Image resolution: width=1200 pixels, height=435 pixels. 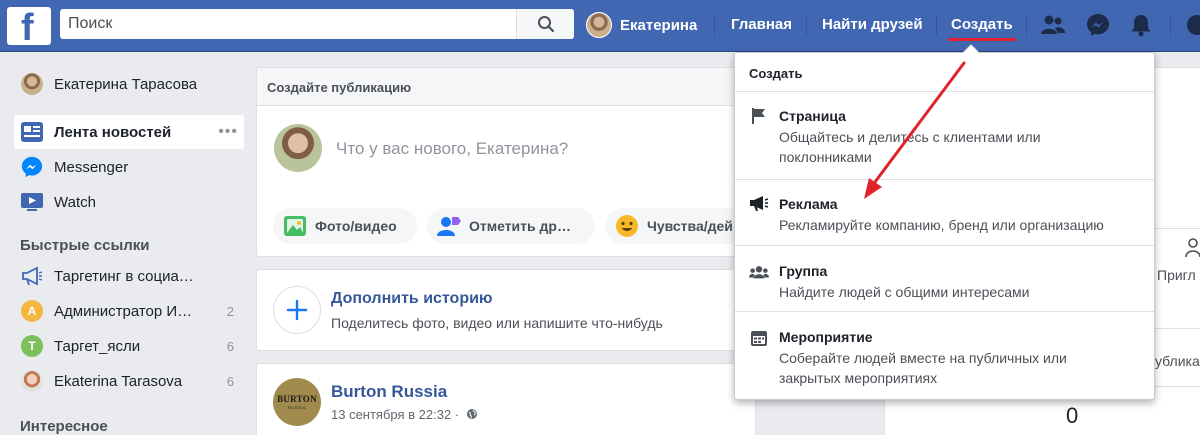 What do you see at coordinates (85, 245) in the screenshot?
I see `shortcuts-heading: Быстрые ссылки` at bounding box center [85, 245].